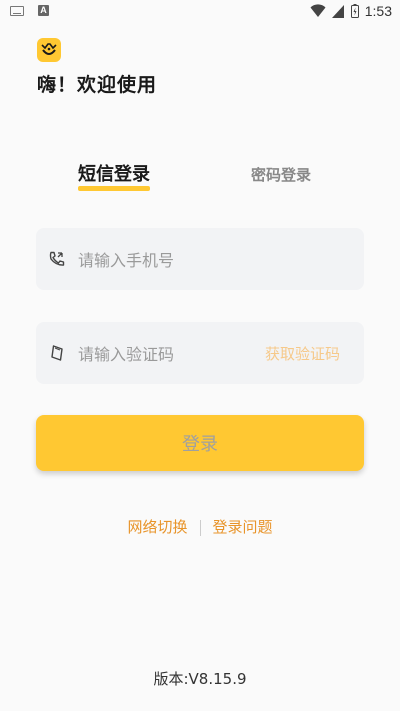 This screenshot has width=400, height=711. I want to click on smile-face-icon, so click(49, 49).